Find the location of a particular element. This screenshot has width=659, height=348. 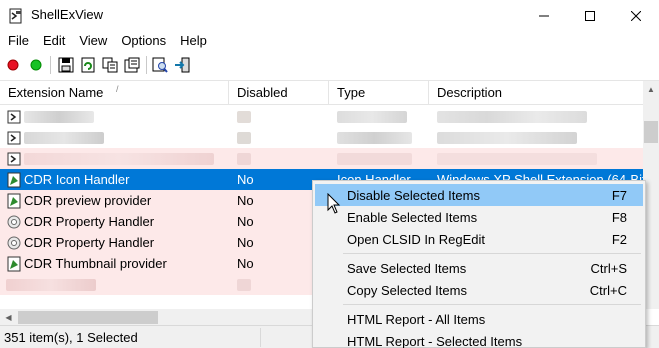

menu-view: View is located at coordinates (93, 41).